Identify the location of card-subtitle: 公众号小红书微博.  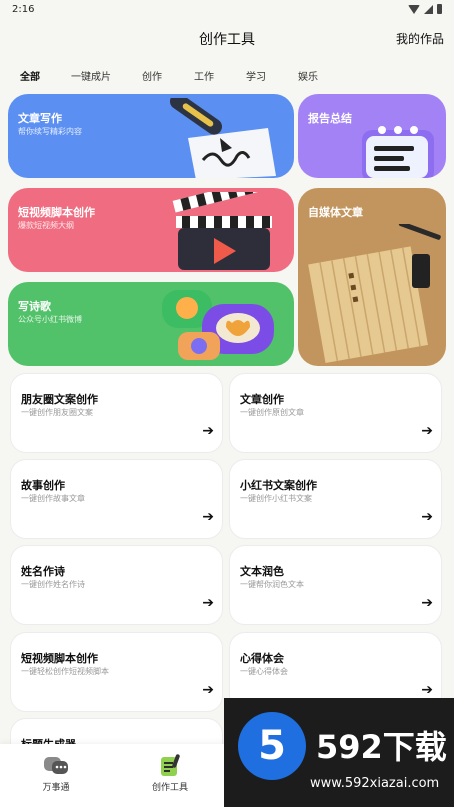
(50, 319).